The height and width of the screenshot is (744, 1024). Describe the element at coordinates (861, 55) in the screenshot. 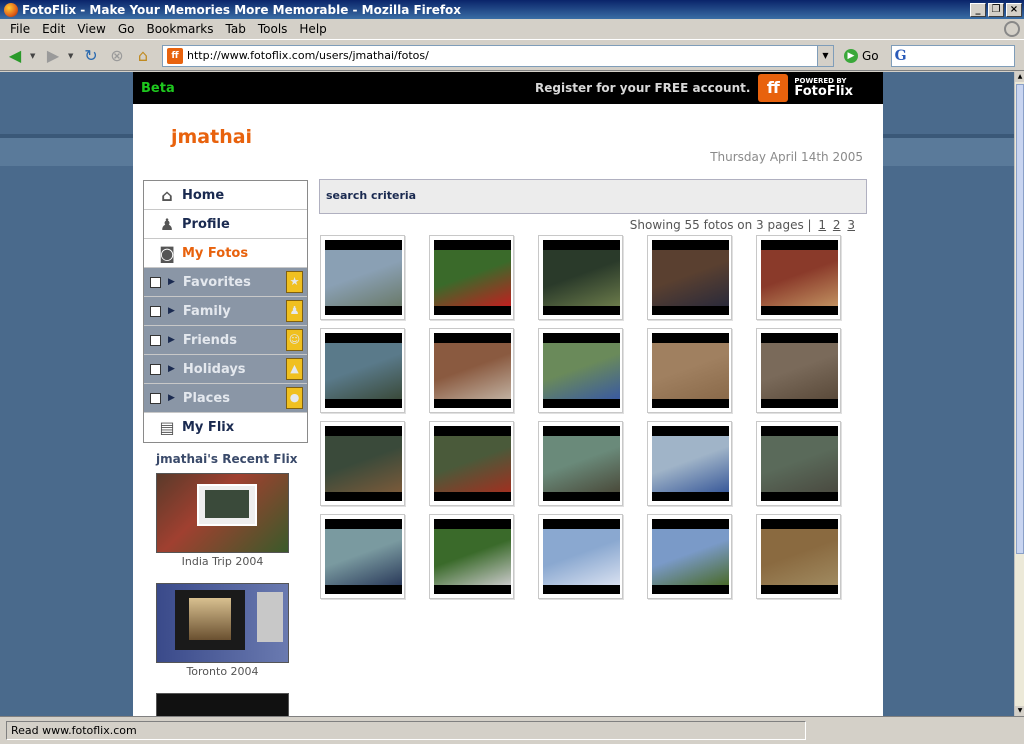

I see `go-button: ▶ Go` at that location.